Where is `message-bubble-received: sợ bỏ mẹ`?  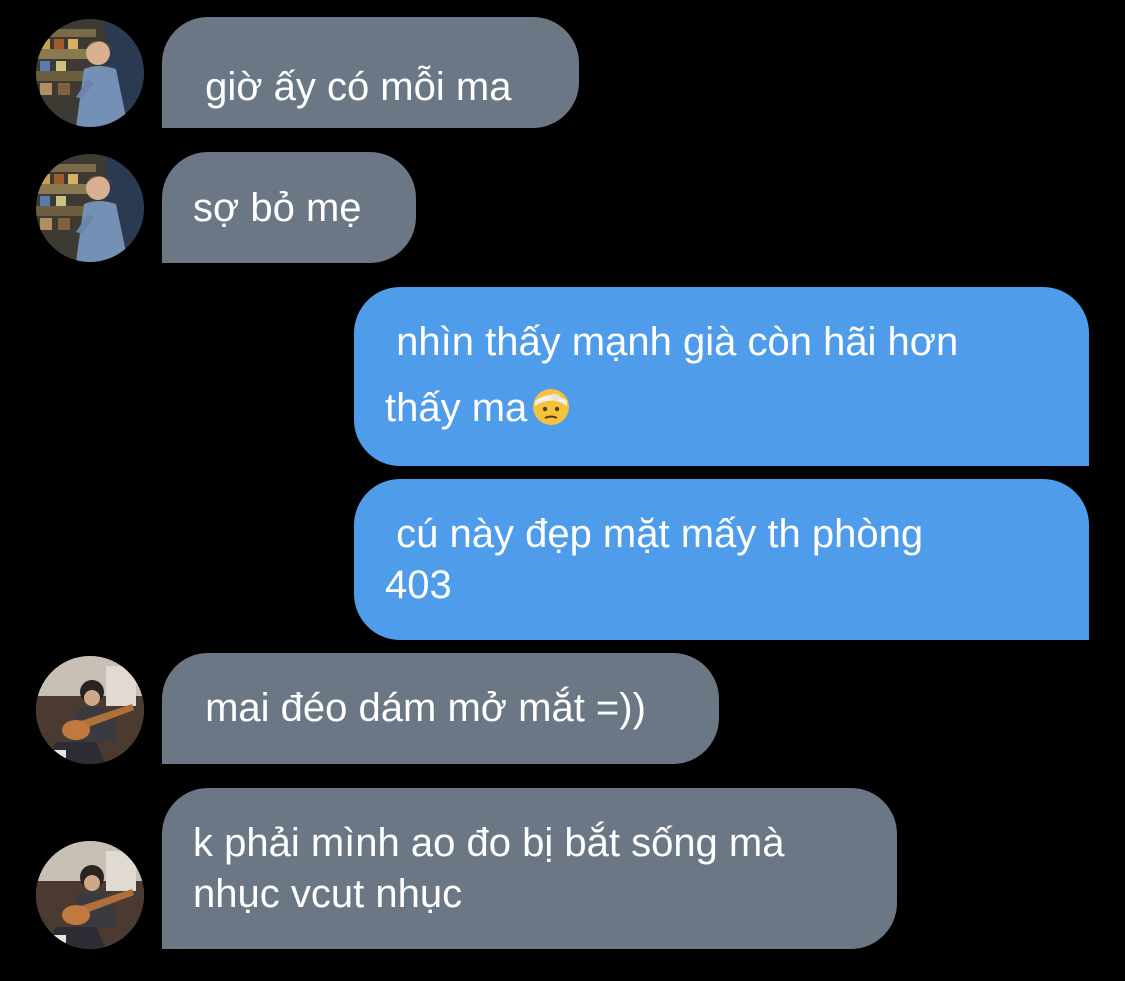 message-bubble-received: sợ bỏ mẹ is located at coordinates (289, 207).